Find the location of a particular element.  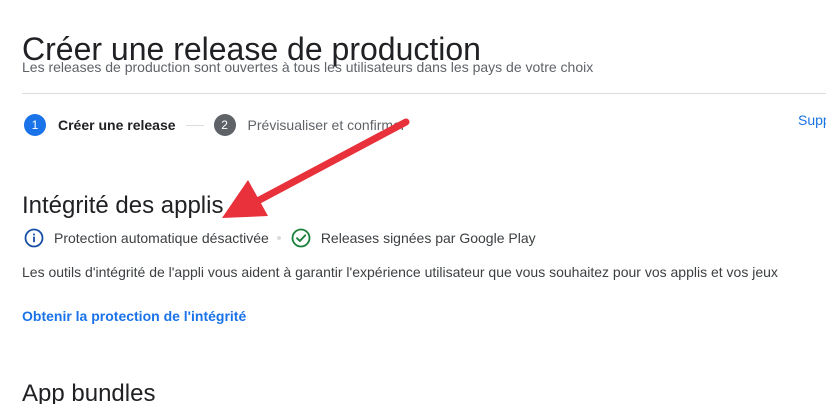

info-icon is located at coordinates (34, 238).